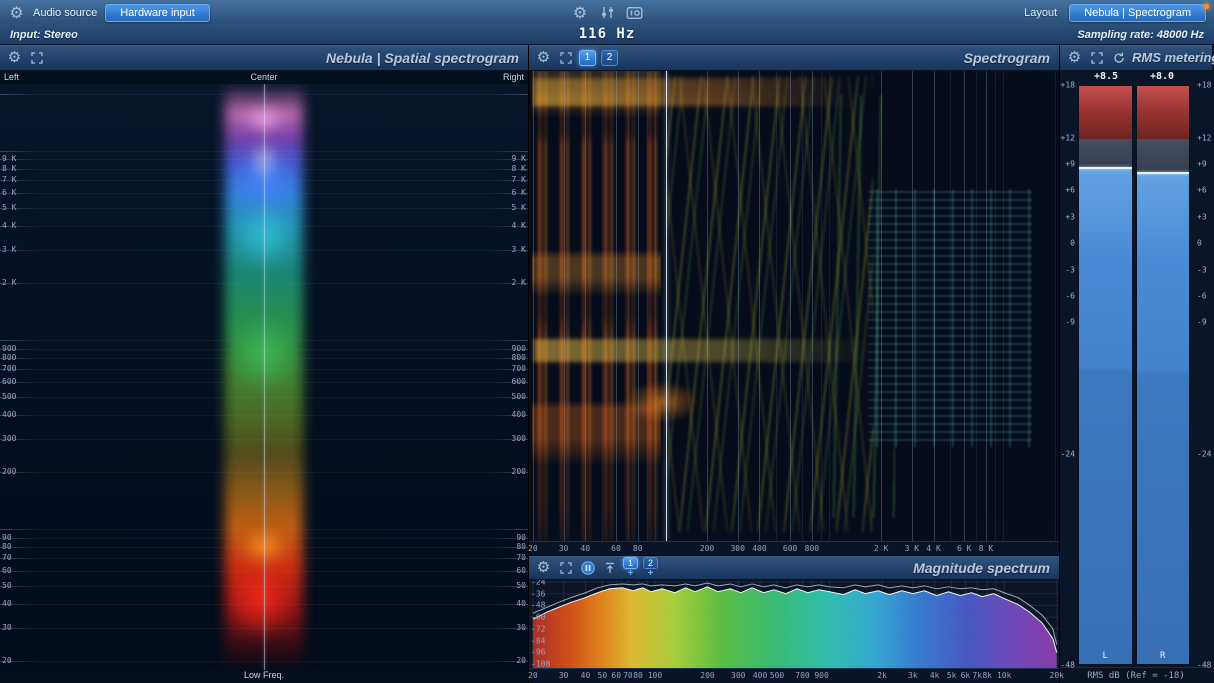  I want to click on magnitude-settings-icon: ⚙, so click(543, 567).